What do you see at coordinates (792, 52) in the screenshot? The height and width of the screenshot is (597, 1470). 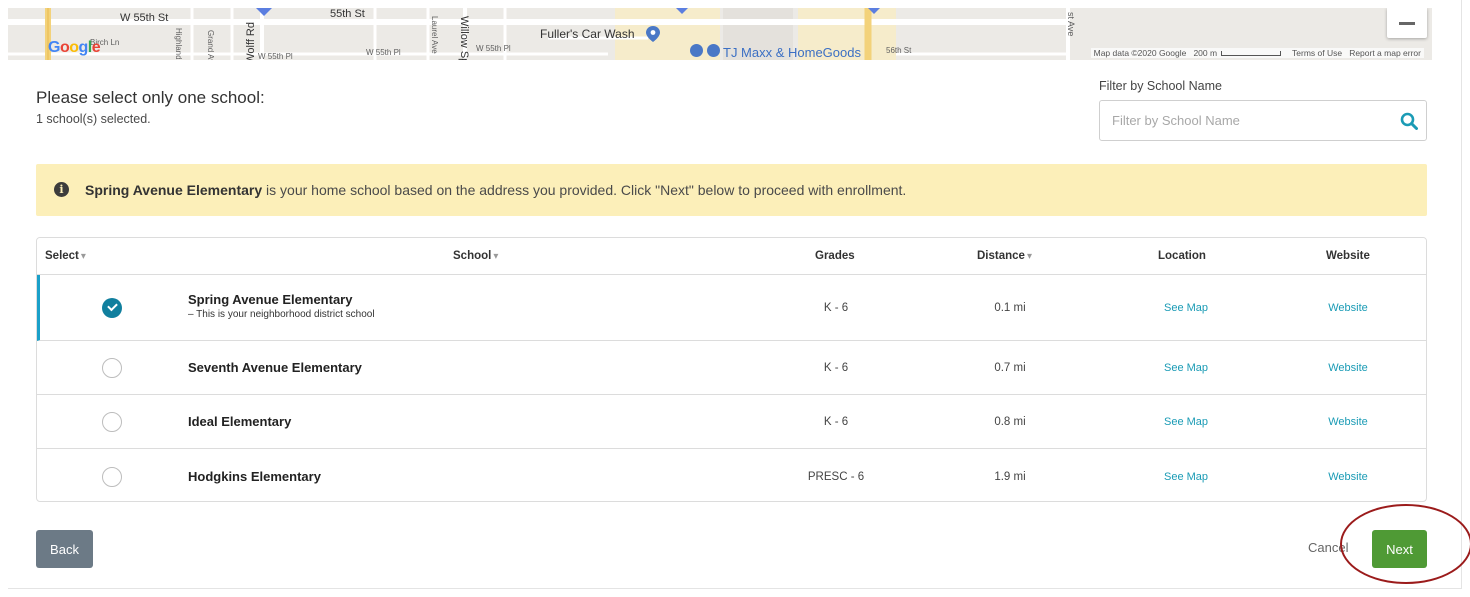 I see `place-label: TJ Maxx & HomeGoods` at bounding box center [792, 52].